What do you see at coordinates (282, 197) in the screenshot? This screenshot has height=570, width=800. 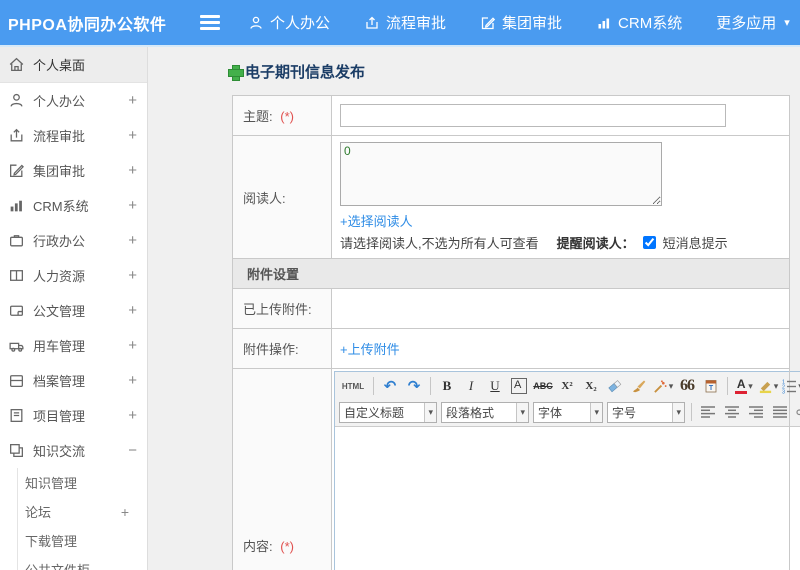 I see `readers-label-cell: 阅读人:` at bounding box center [282, 197].